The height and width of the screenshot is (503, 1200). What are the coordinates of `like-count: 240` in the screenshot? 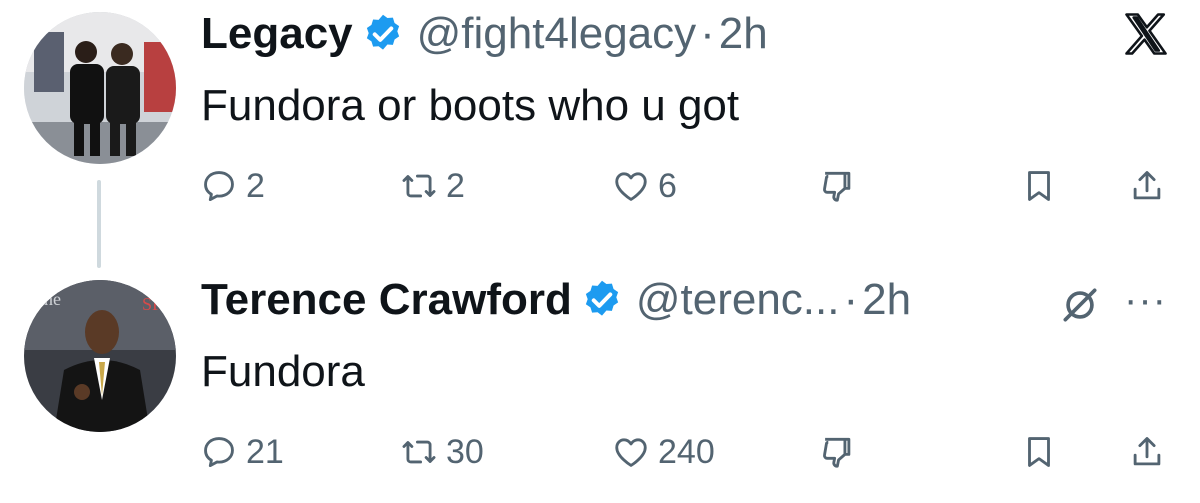 It's located at (686, 451).